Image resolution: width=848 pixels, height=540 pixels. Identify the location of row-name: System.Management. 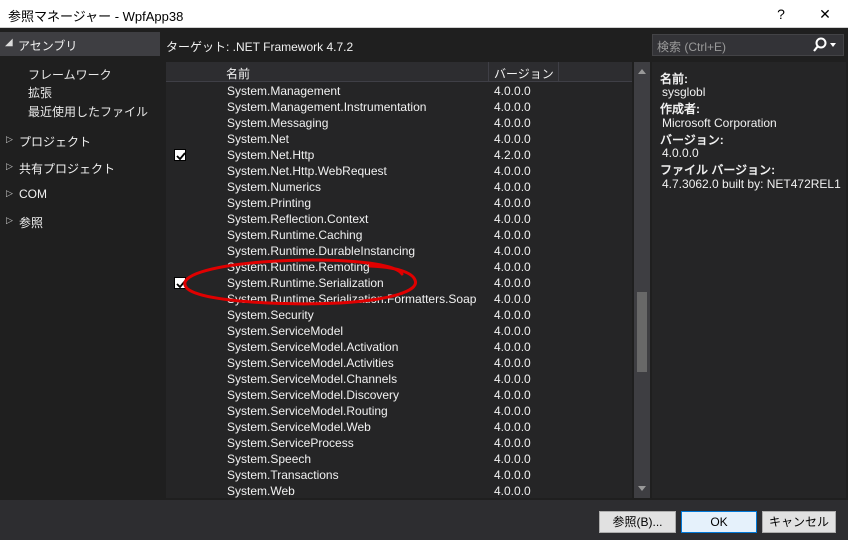
(284, 91).